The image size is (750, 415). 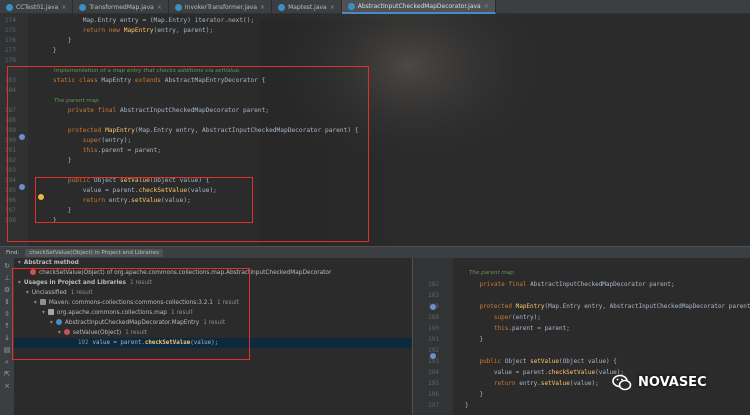 I want to click on tree-row-label: setValue(Object), so click(x=97, y=333).